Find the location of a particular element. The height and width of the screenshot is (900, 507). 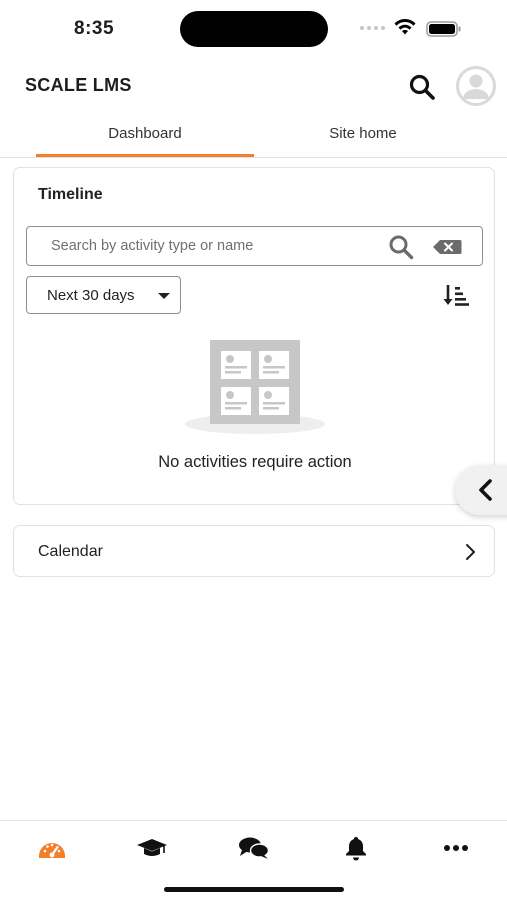

nav-more is located at coordinates (456, 848).